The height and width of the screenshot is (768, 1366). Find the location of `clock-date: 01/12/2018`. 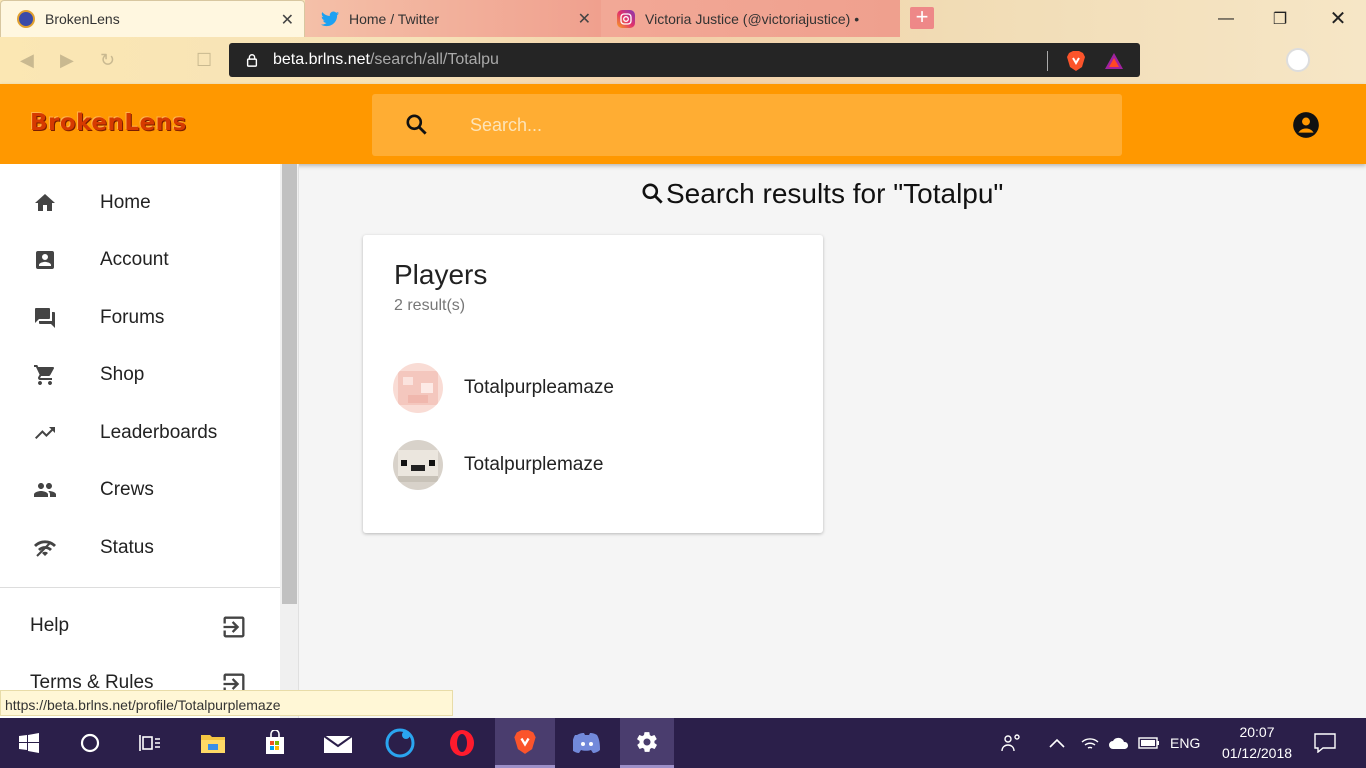

clock-date: 01/12/2018 is located at coordinates (1257, 753).